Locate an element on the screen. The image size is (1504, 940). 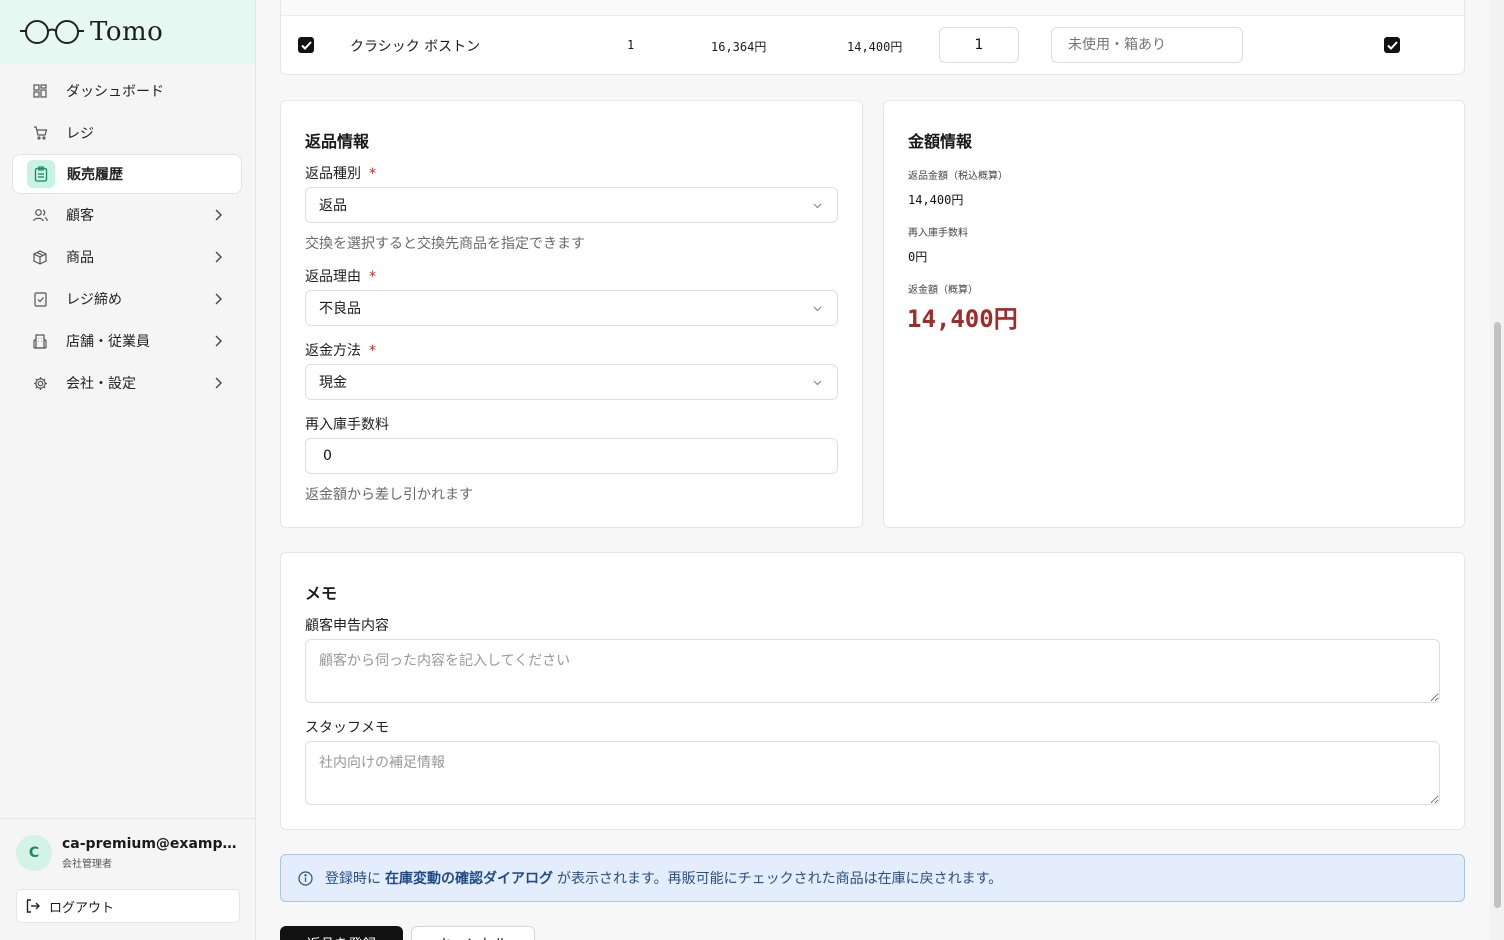
restock-fee-input is located at coordinates (571, 456).